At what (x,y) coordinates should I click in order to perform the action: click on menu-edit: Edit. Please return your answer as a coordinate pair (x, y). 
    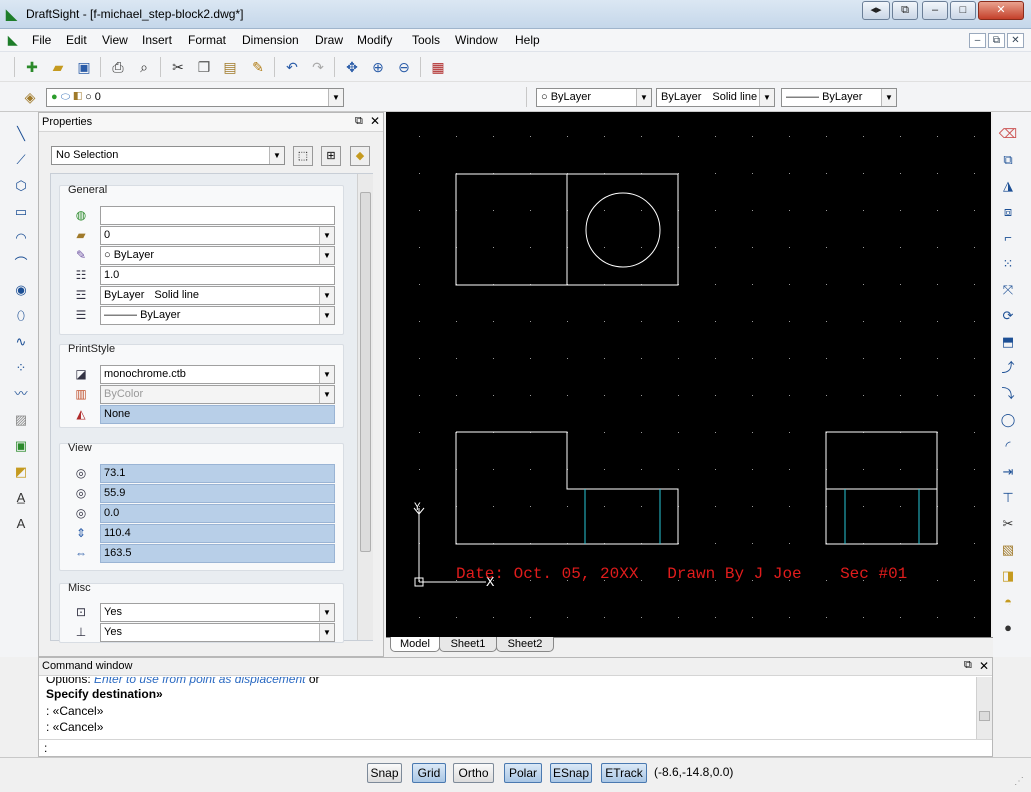
    Looking at the image, I should click on (76, 40).